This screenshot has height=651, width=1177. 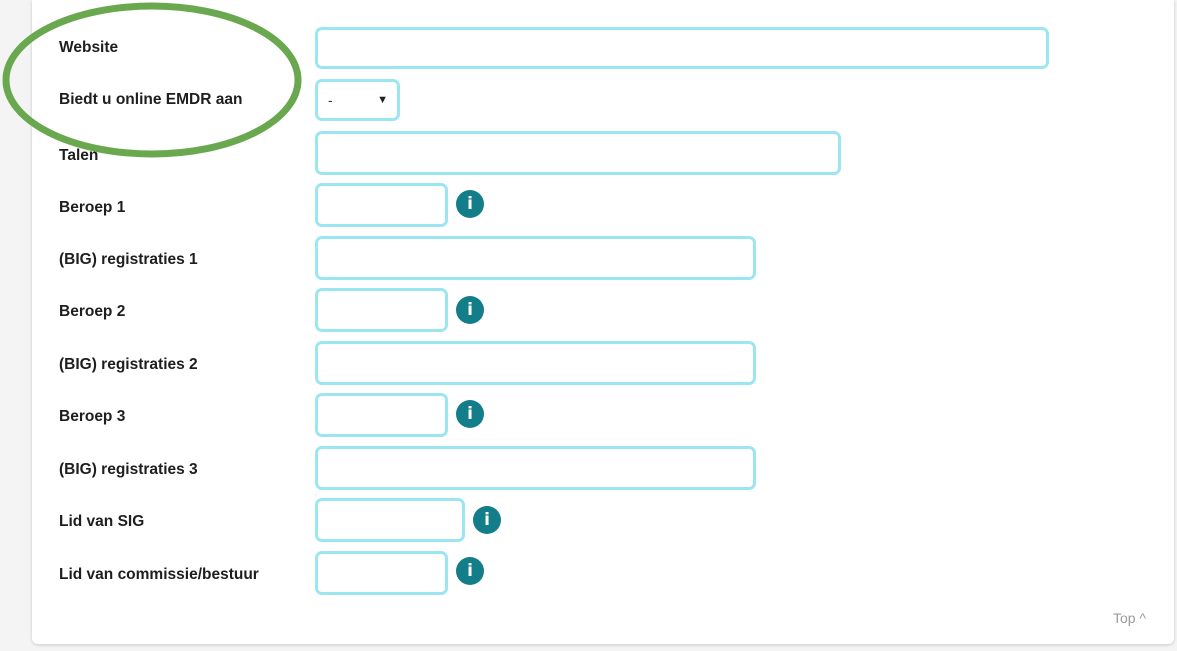 What do you see at coordinates (381, 573) in the screenshot?
I see `lid-van-commissie-input` at bounding box center [381, 573].